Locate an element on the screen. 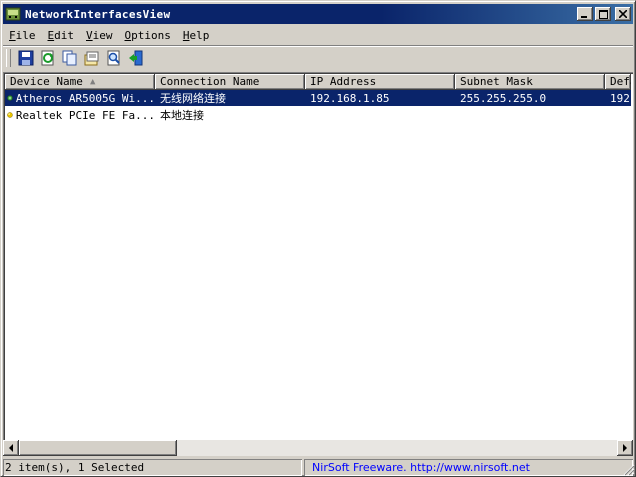 The height and width of the screenshot is (477, 636). menu-options: Options is located at coordinates (148, 35).